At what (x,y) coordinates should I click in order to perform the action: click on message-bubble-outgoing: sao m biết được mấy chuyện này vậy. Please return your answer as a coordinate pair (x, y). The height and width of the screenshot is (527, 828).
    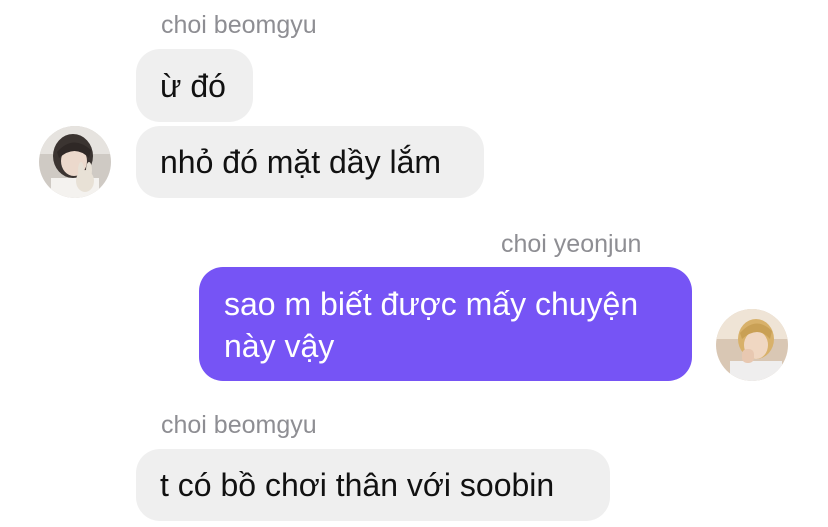
    Looking at the image, I should click on (445, 324).